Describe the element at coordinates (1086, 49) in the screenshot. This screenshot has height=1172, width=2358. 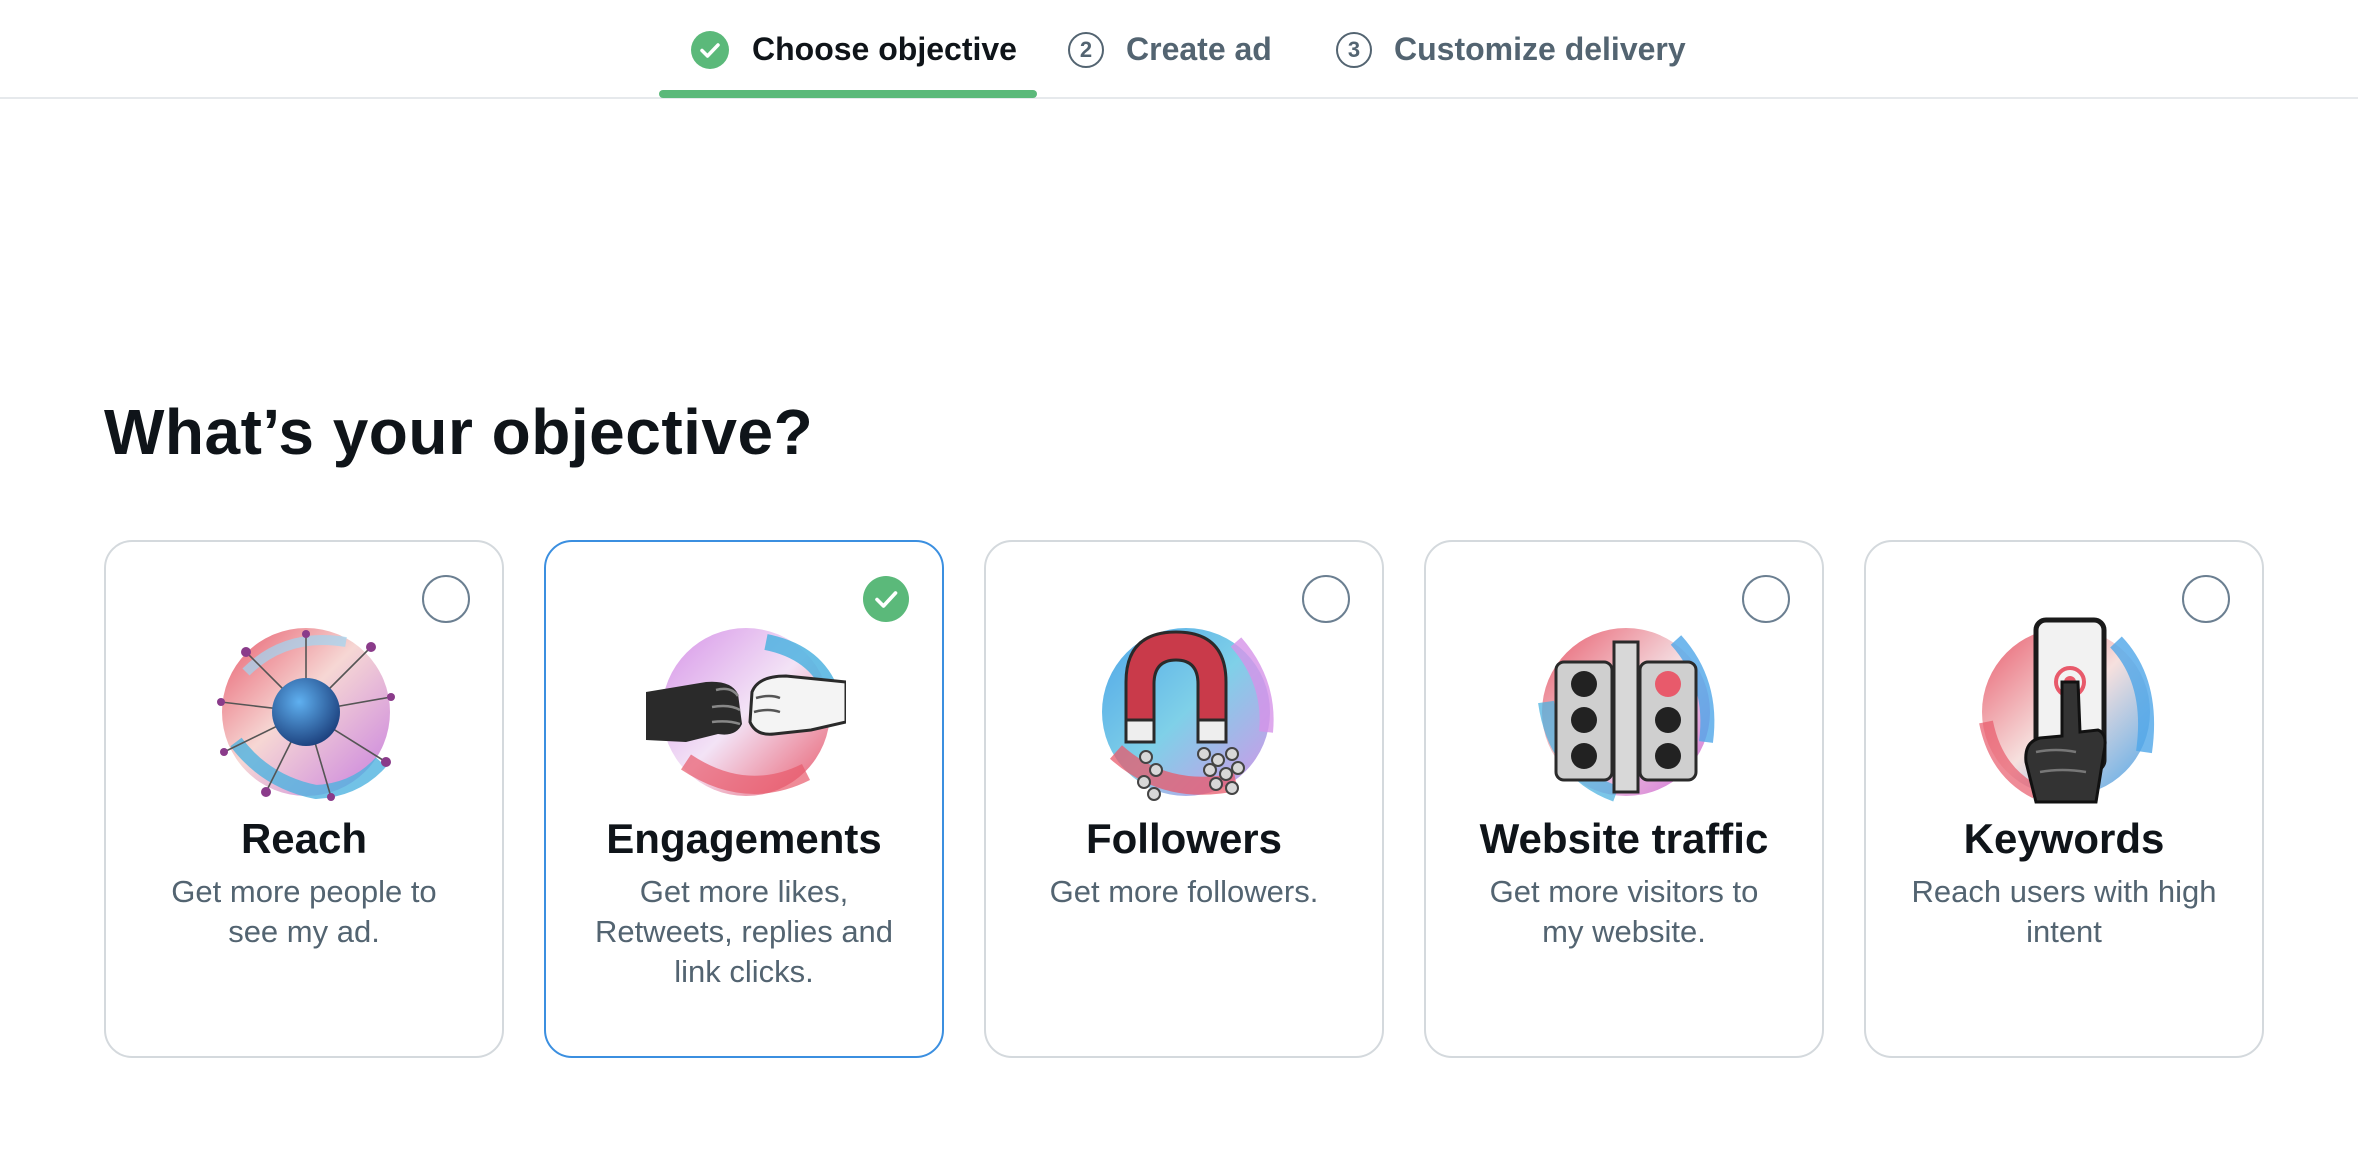
I see `step-number: 2` at that location.